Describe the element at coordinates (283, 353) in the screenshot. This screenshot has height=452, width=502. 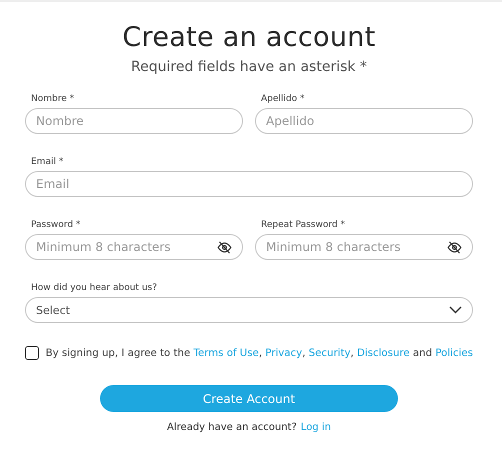
I see `policy-link: Privacy` at that location.